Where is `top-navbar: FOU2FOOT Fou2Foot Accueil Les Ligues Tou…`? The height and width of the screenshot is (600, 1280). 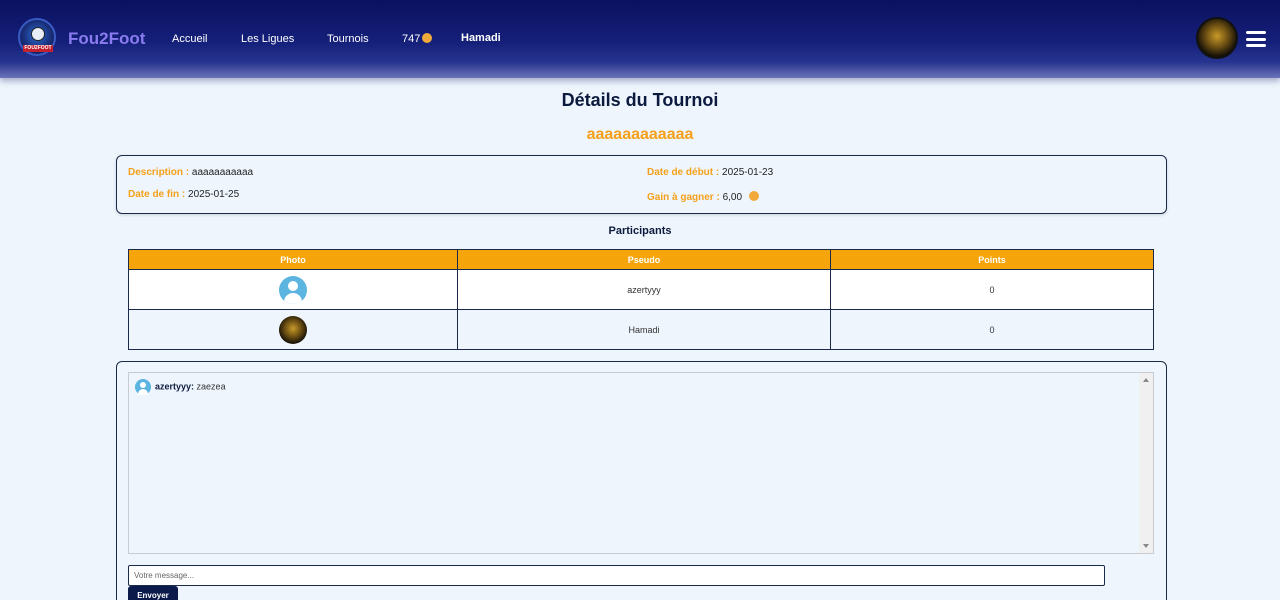 top-navbar: FOU2FOOT Fou2Foot Accueil Les Ligues Tou… is located at coordinates (640, 39).